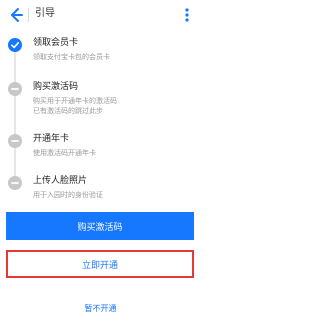 The width and height of the screenshot is (320, 323). What do you see at coordinates (56, 43) in the screenshot?
I see `step-title: 领取会员卡` at bounding box center [56, 43].